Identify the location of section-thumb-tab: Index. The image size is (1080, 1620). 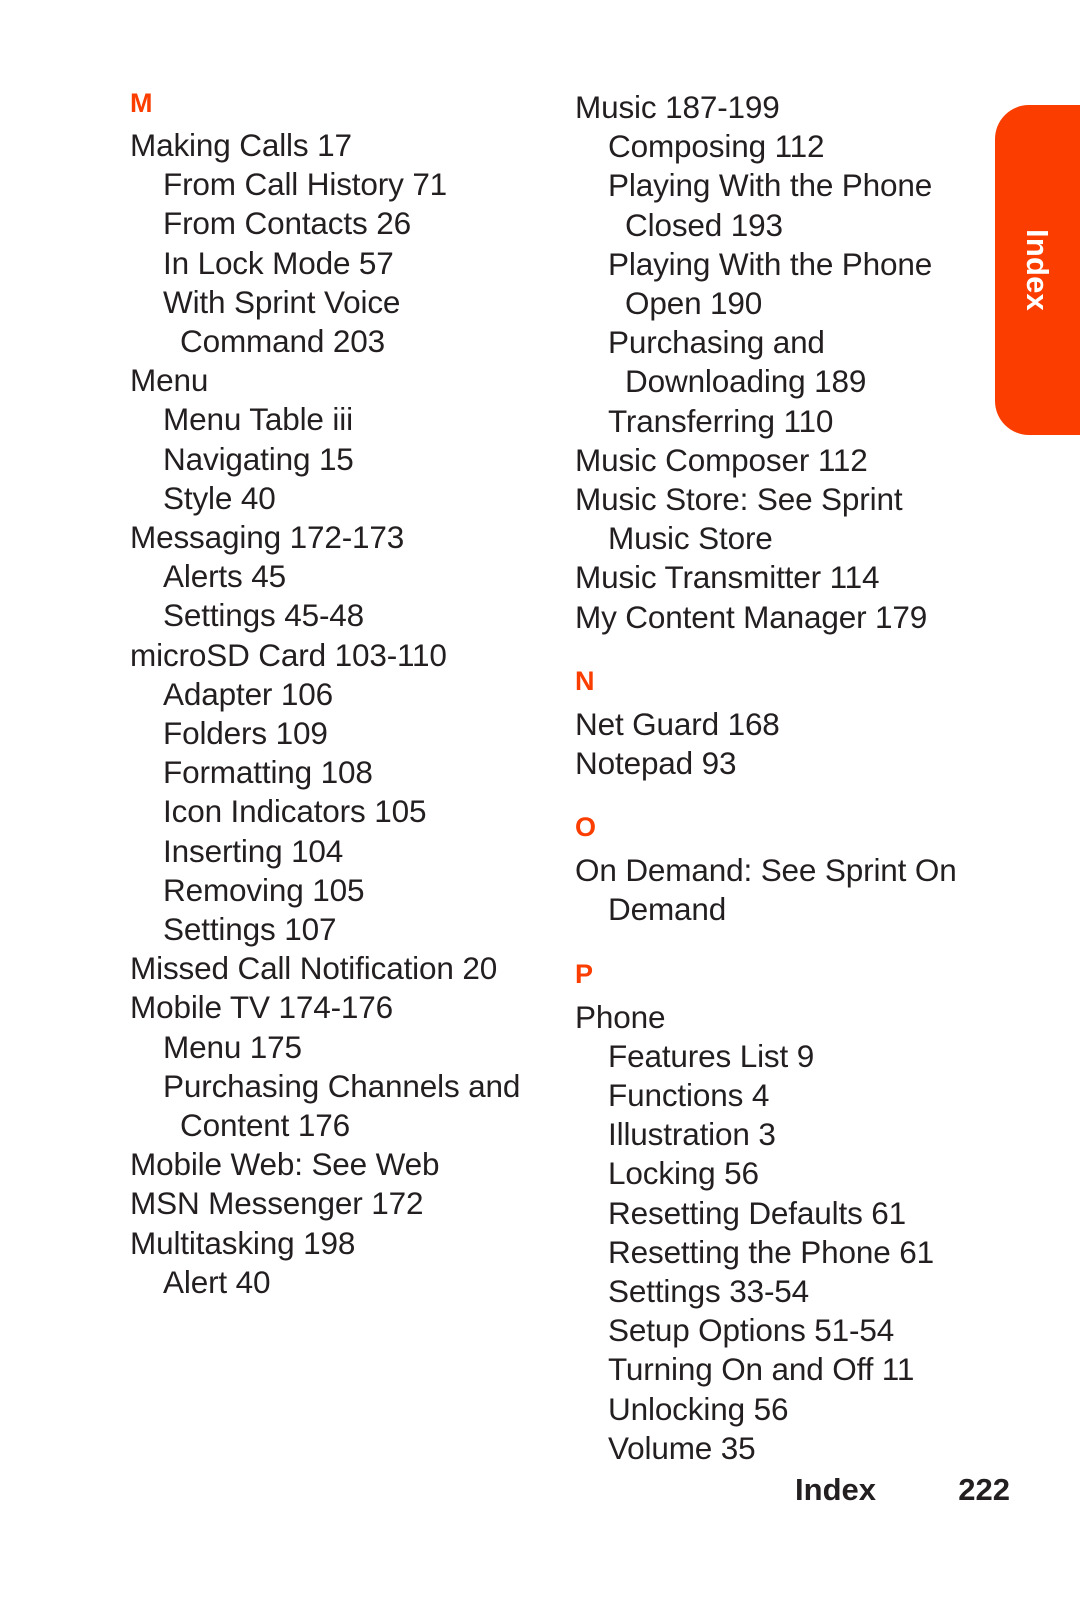
(1037, 270).